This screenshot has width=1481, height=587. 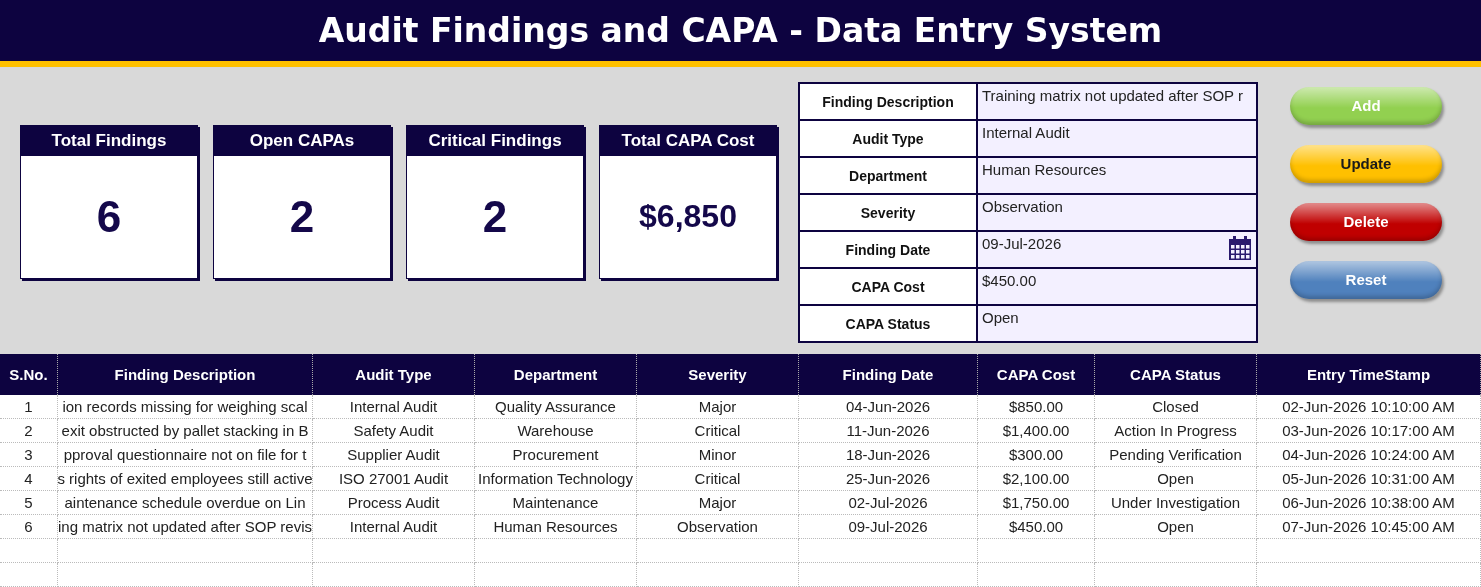 I want to click on table-cell: 11-Jun-2026, so click(x=888, y=431).